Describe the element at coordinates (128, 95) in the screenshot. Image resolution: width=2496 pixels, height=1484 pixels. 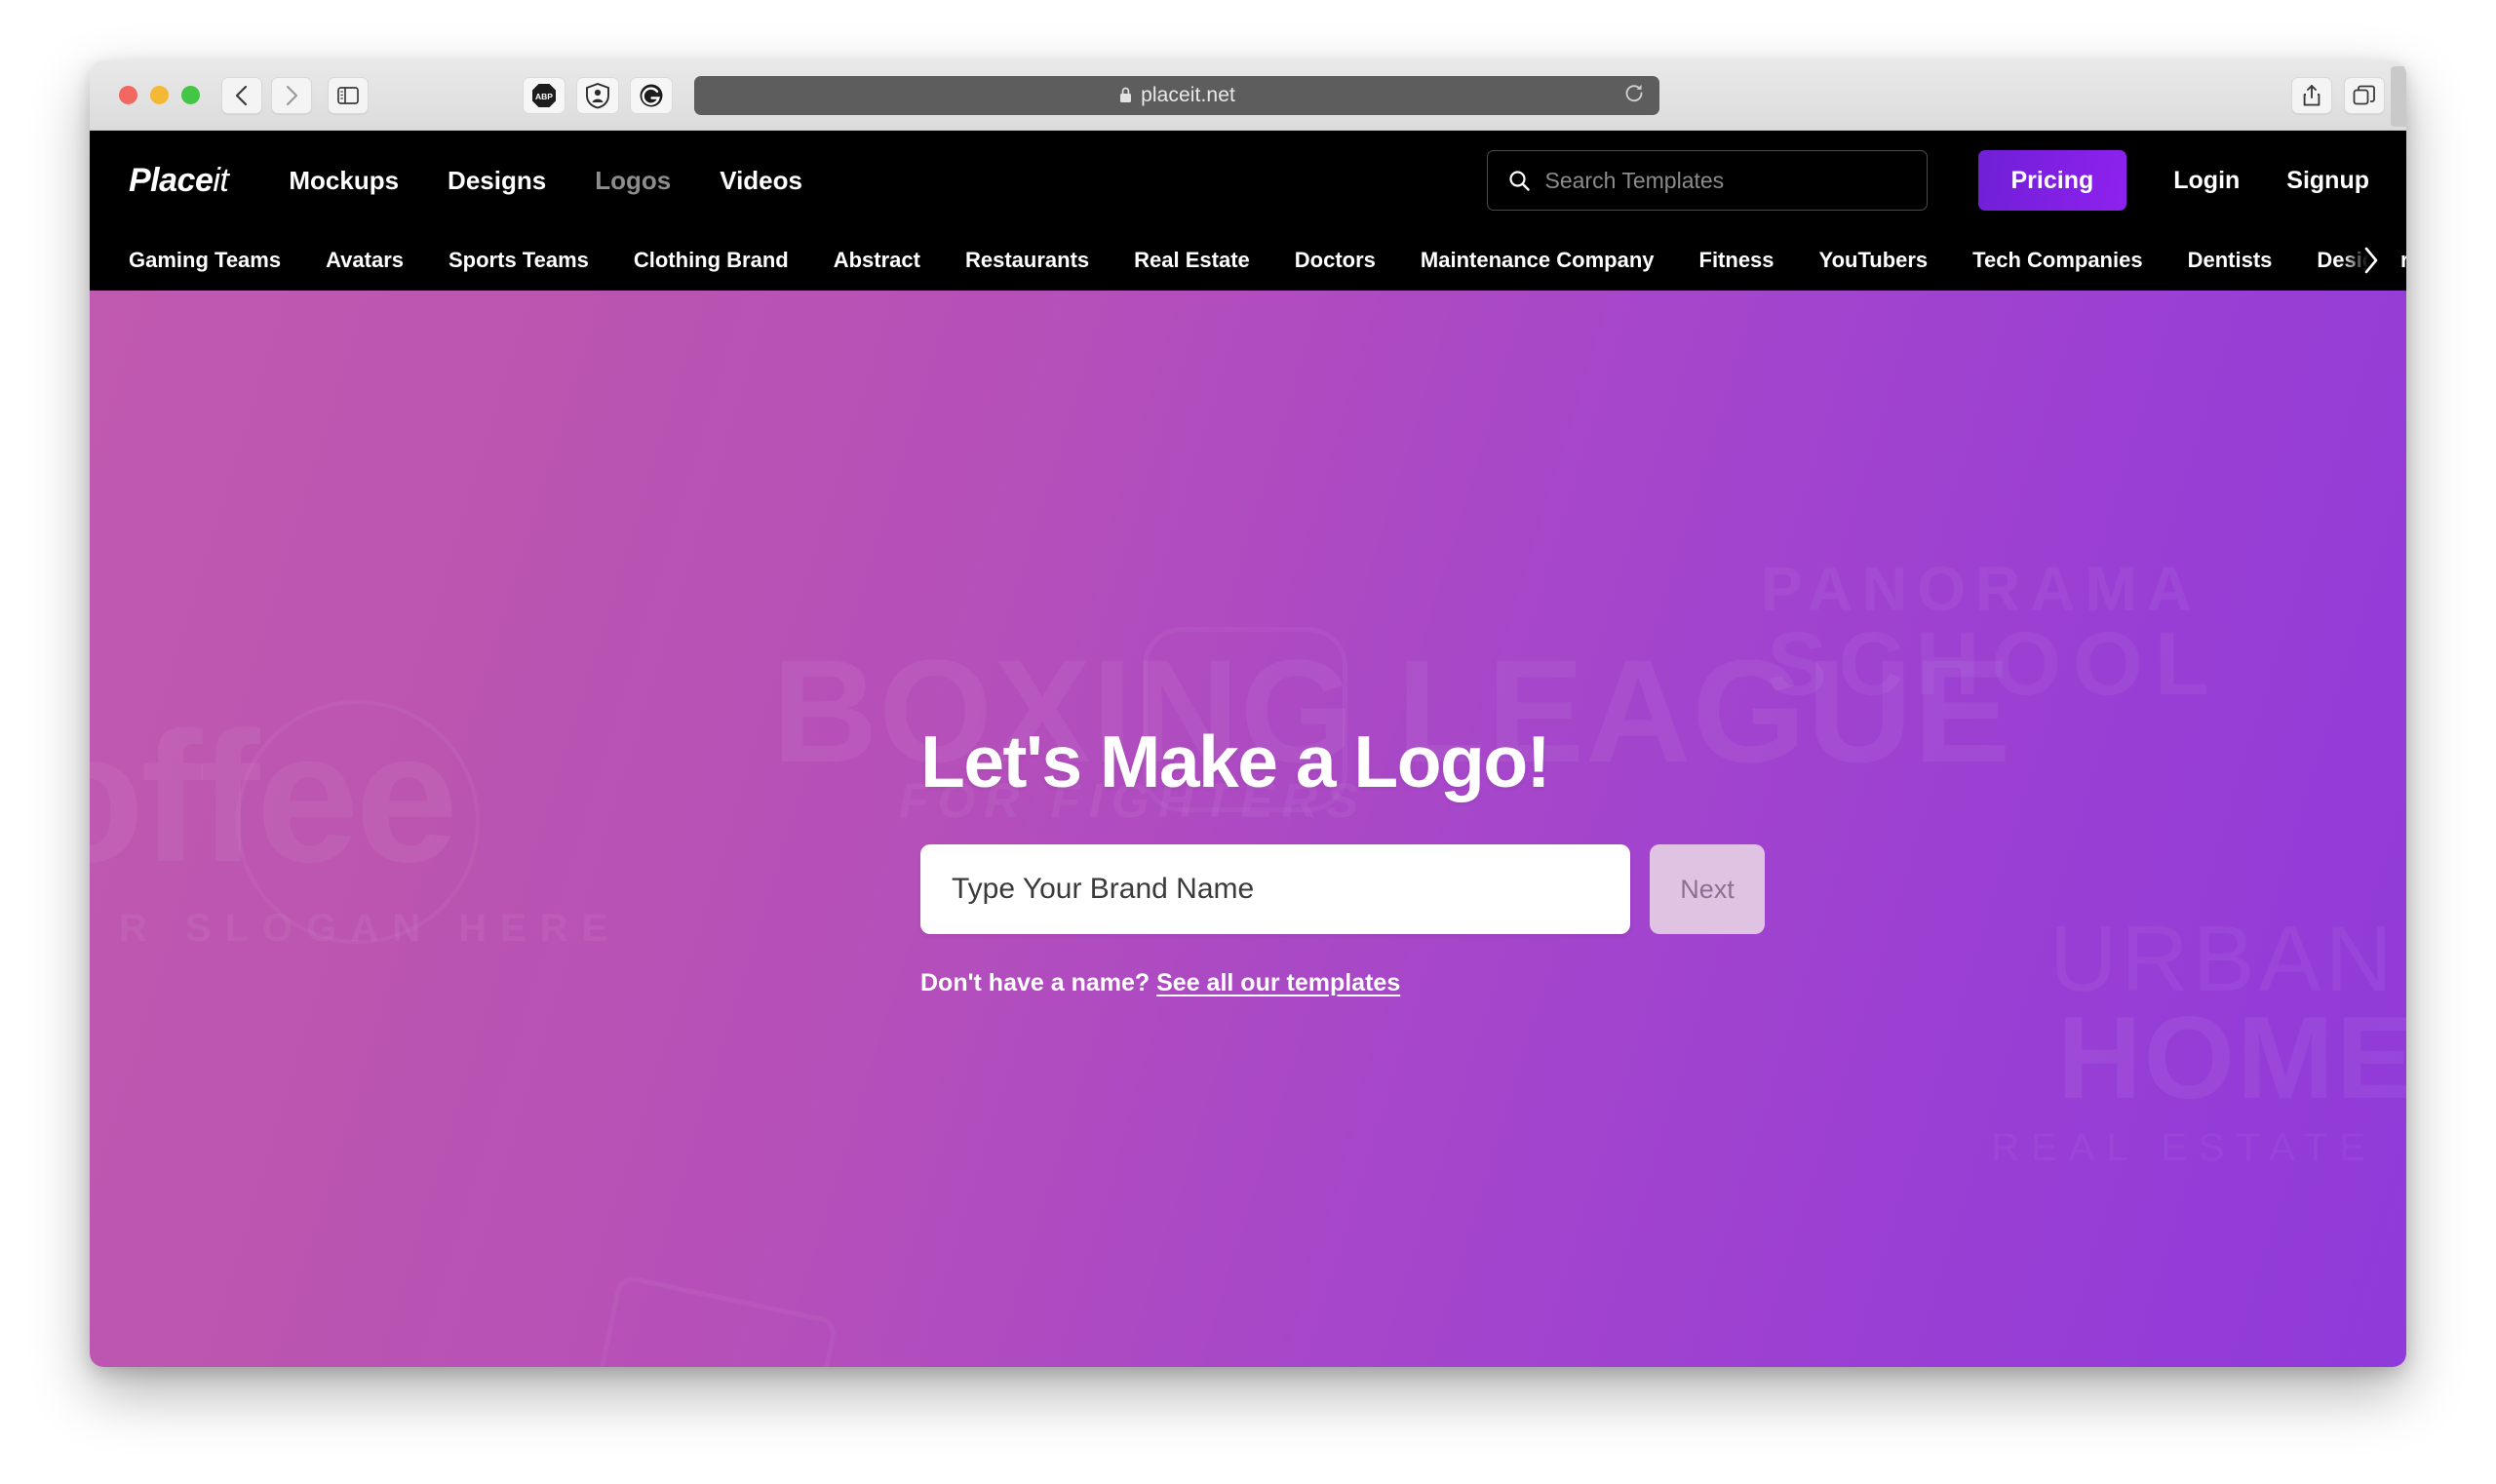
I see `close-window-button` at that location.